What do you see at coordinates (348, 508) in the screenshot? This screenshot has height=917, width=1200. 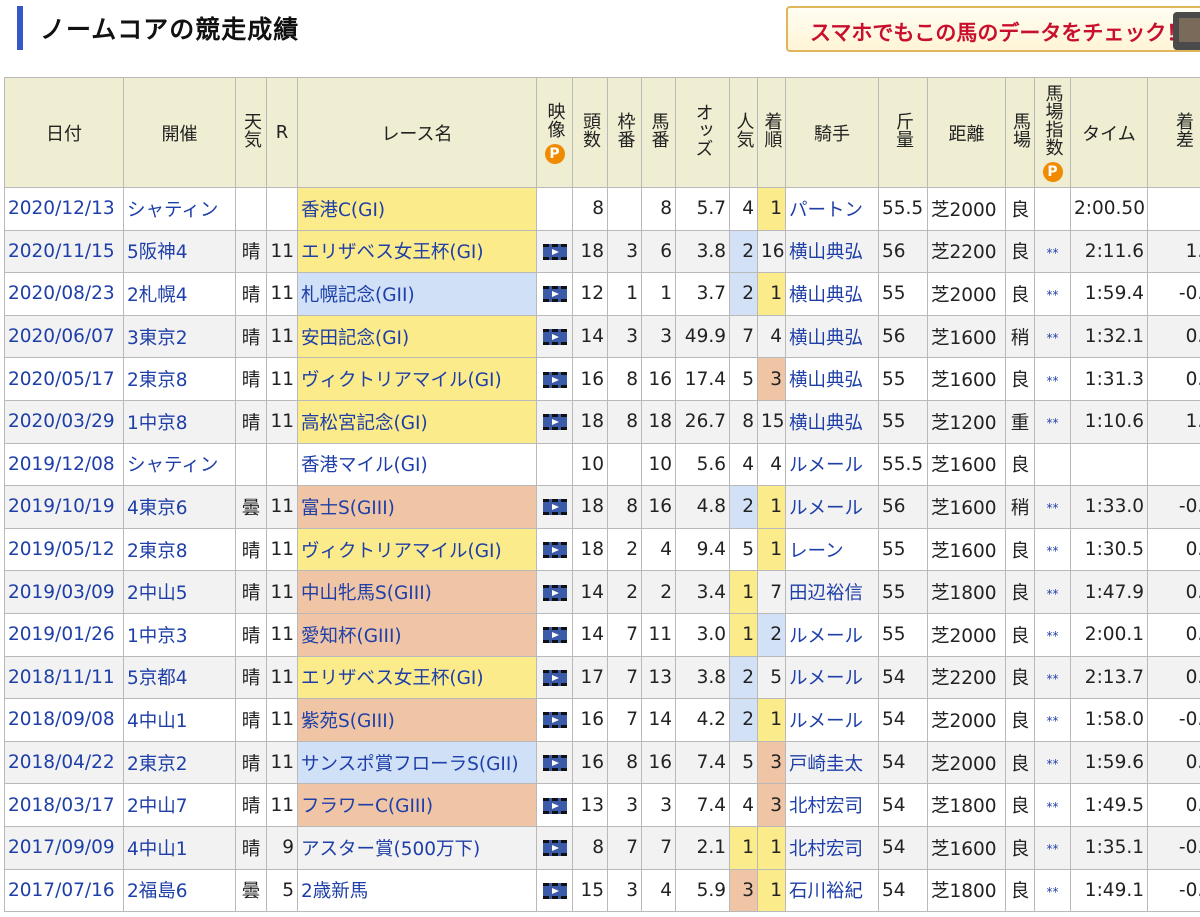 I see `race-name-link: 富士S(GIII)` at bounding box center [348, 508].